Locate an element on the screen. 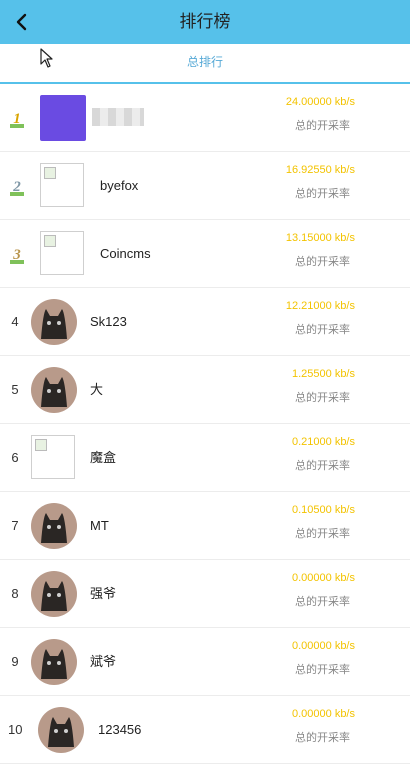 This screenshot has height=764, width=410. bronze-medal-icon: 3 is located at coordinates (17, 255).